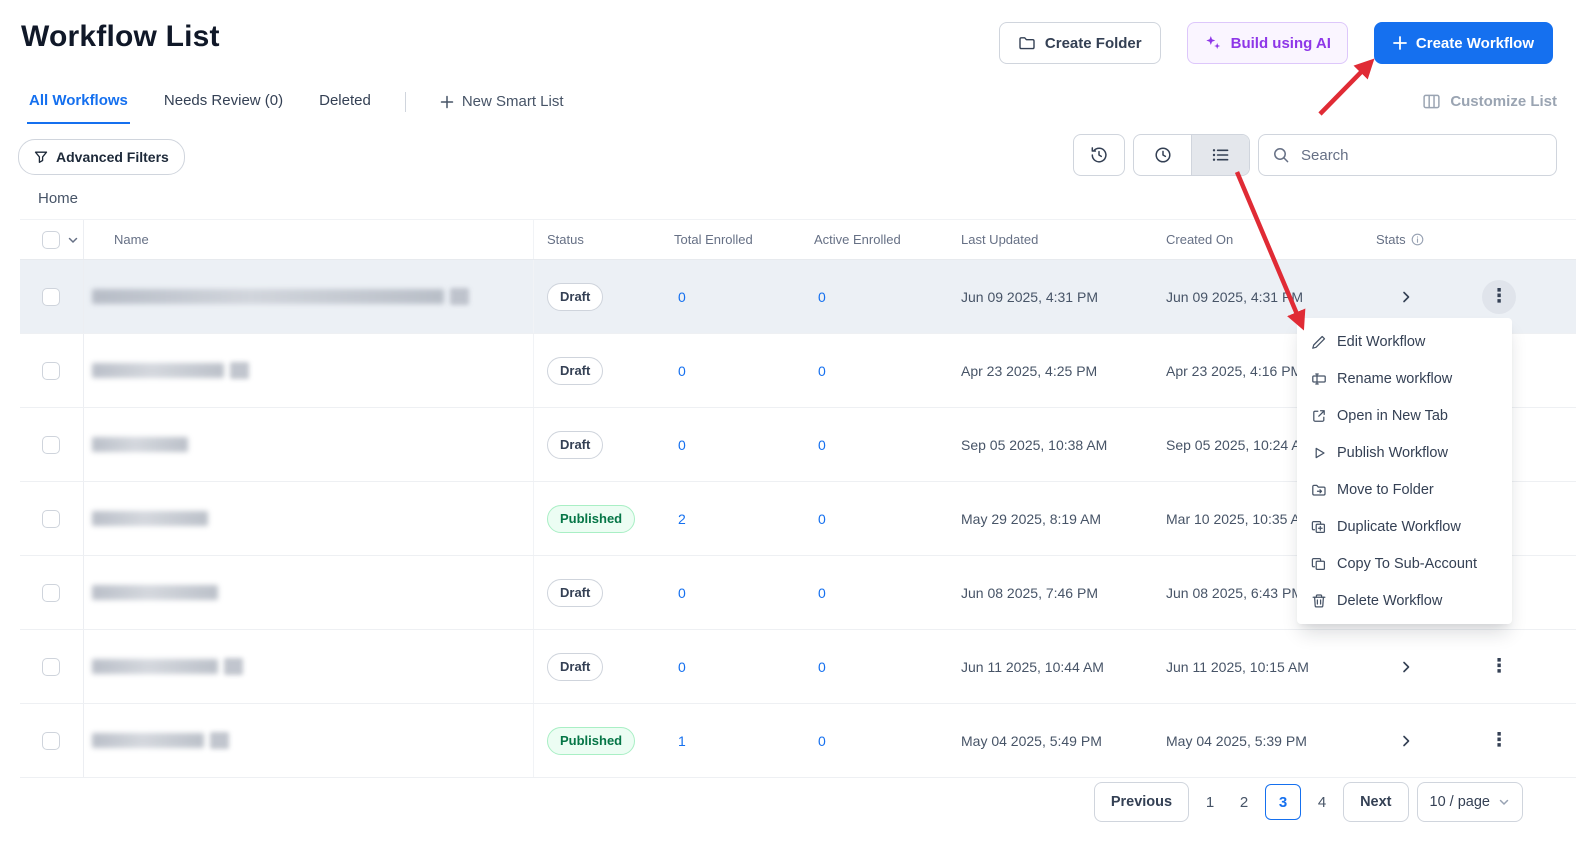 This screenshot has height=858, width=1596. What do you see at coordinates (1503, 101) in the screenshot?
I see `customize-list-label: Customize List` at bounding box center [1503, 101].